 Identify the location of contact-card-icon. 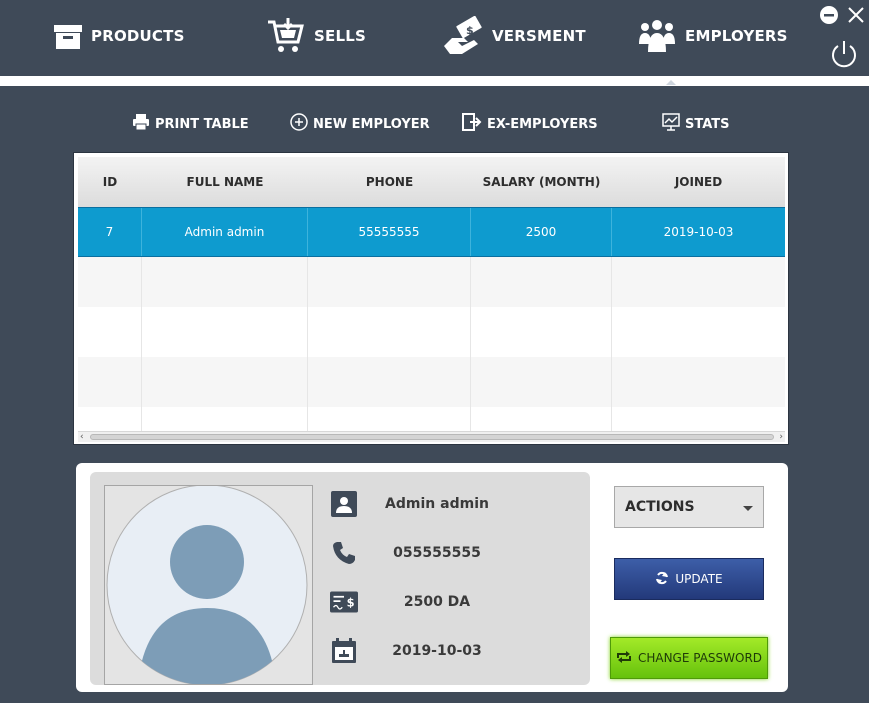
(344, 504).